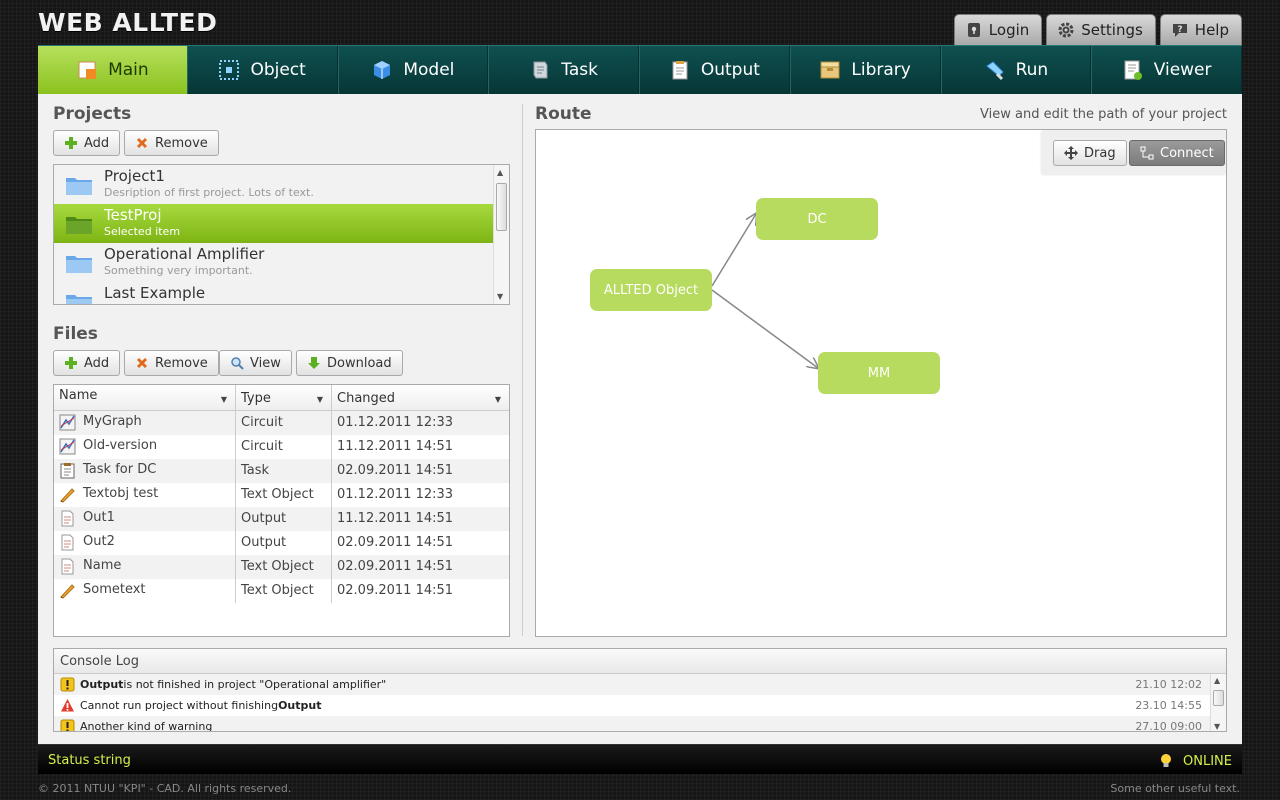  What do you see at coordinates (998, 29) in the screenshot?
I see `login-button: Login` at bounding box center [998, 29].